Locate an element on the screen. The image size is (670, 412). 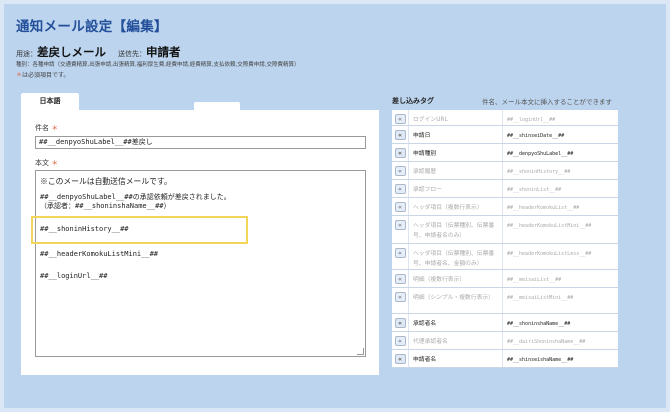
tags-note: 件名、メール本文に挿入することができます is located at coordinates (547, 102).